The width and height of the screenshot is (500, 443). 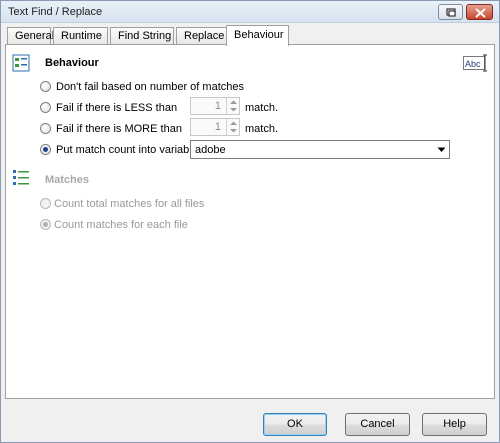 What do you see at coordinates (35, 36) in the screenshot?
I see `tab-label: General` at bounding box center [35, 36].